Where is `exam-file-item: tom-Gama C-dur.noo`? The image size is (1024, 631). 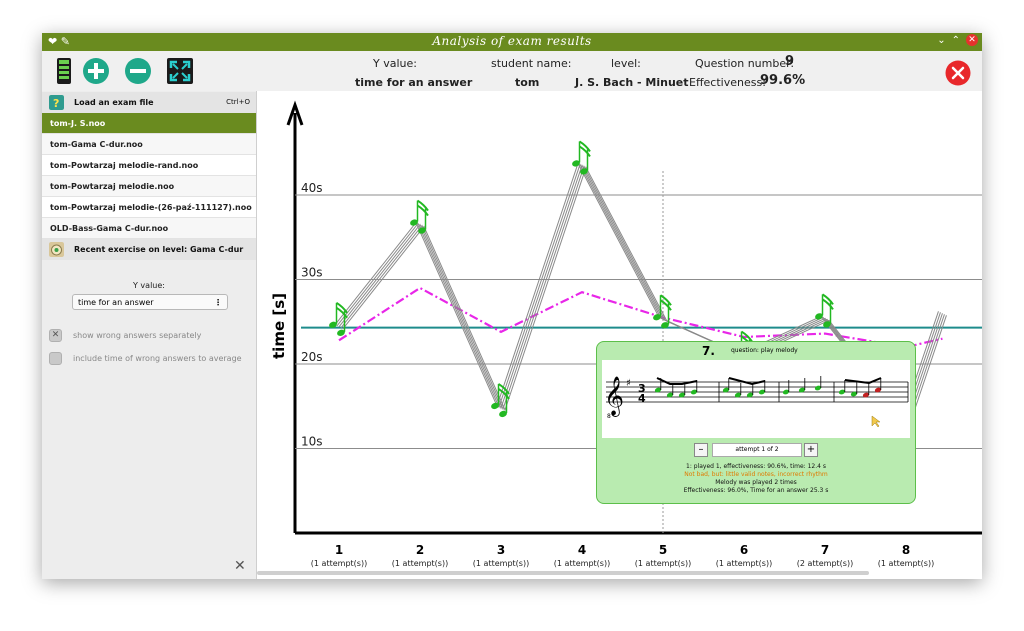
exam-file-item: tom-Gama C-dur.noo is located at coordinates (149, 144).